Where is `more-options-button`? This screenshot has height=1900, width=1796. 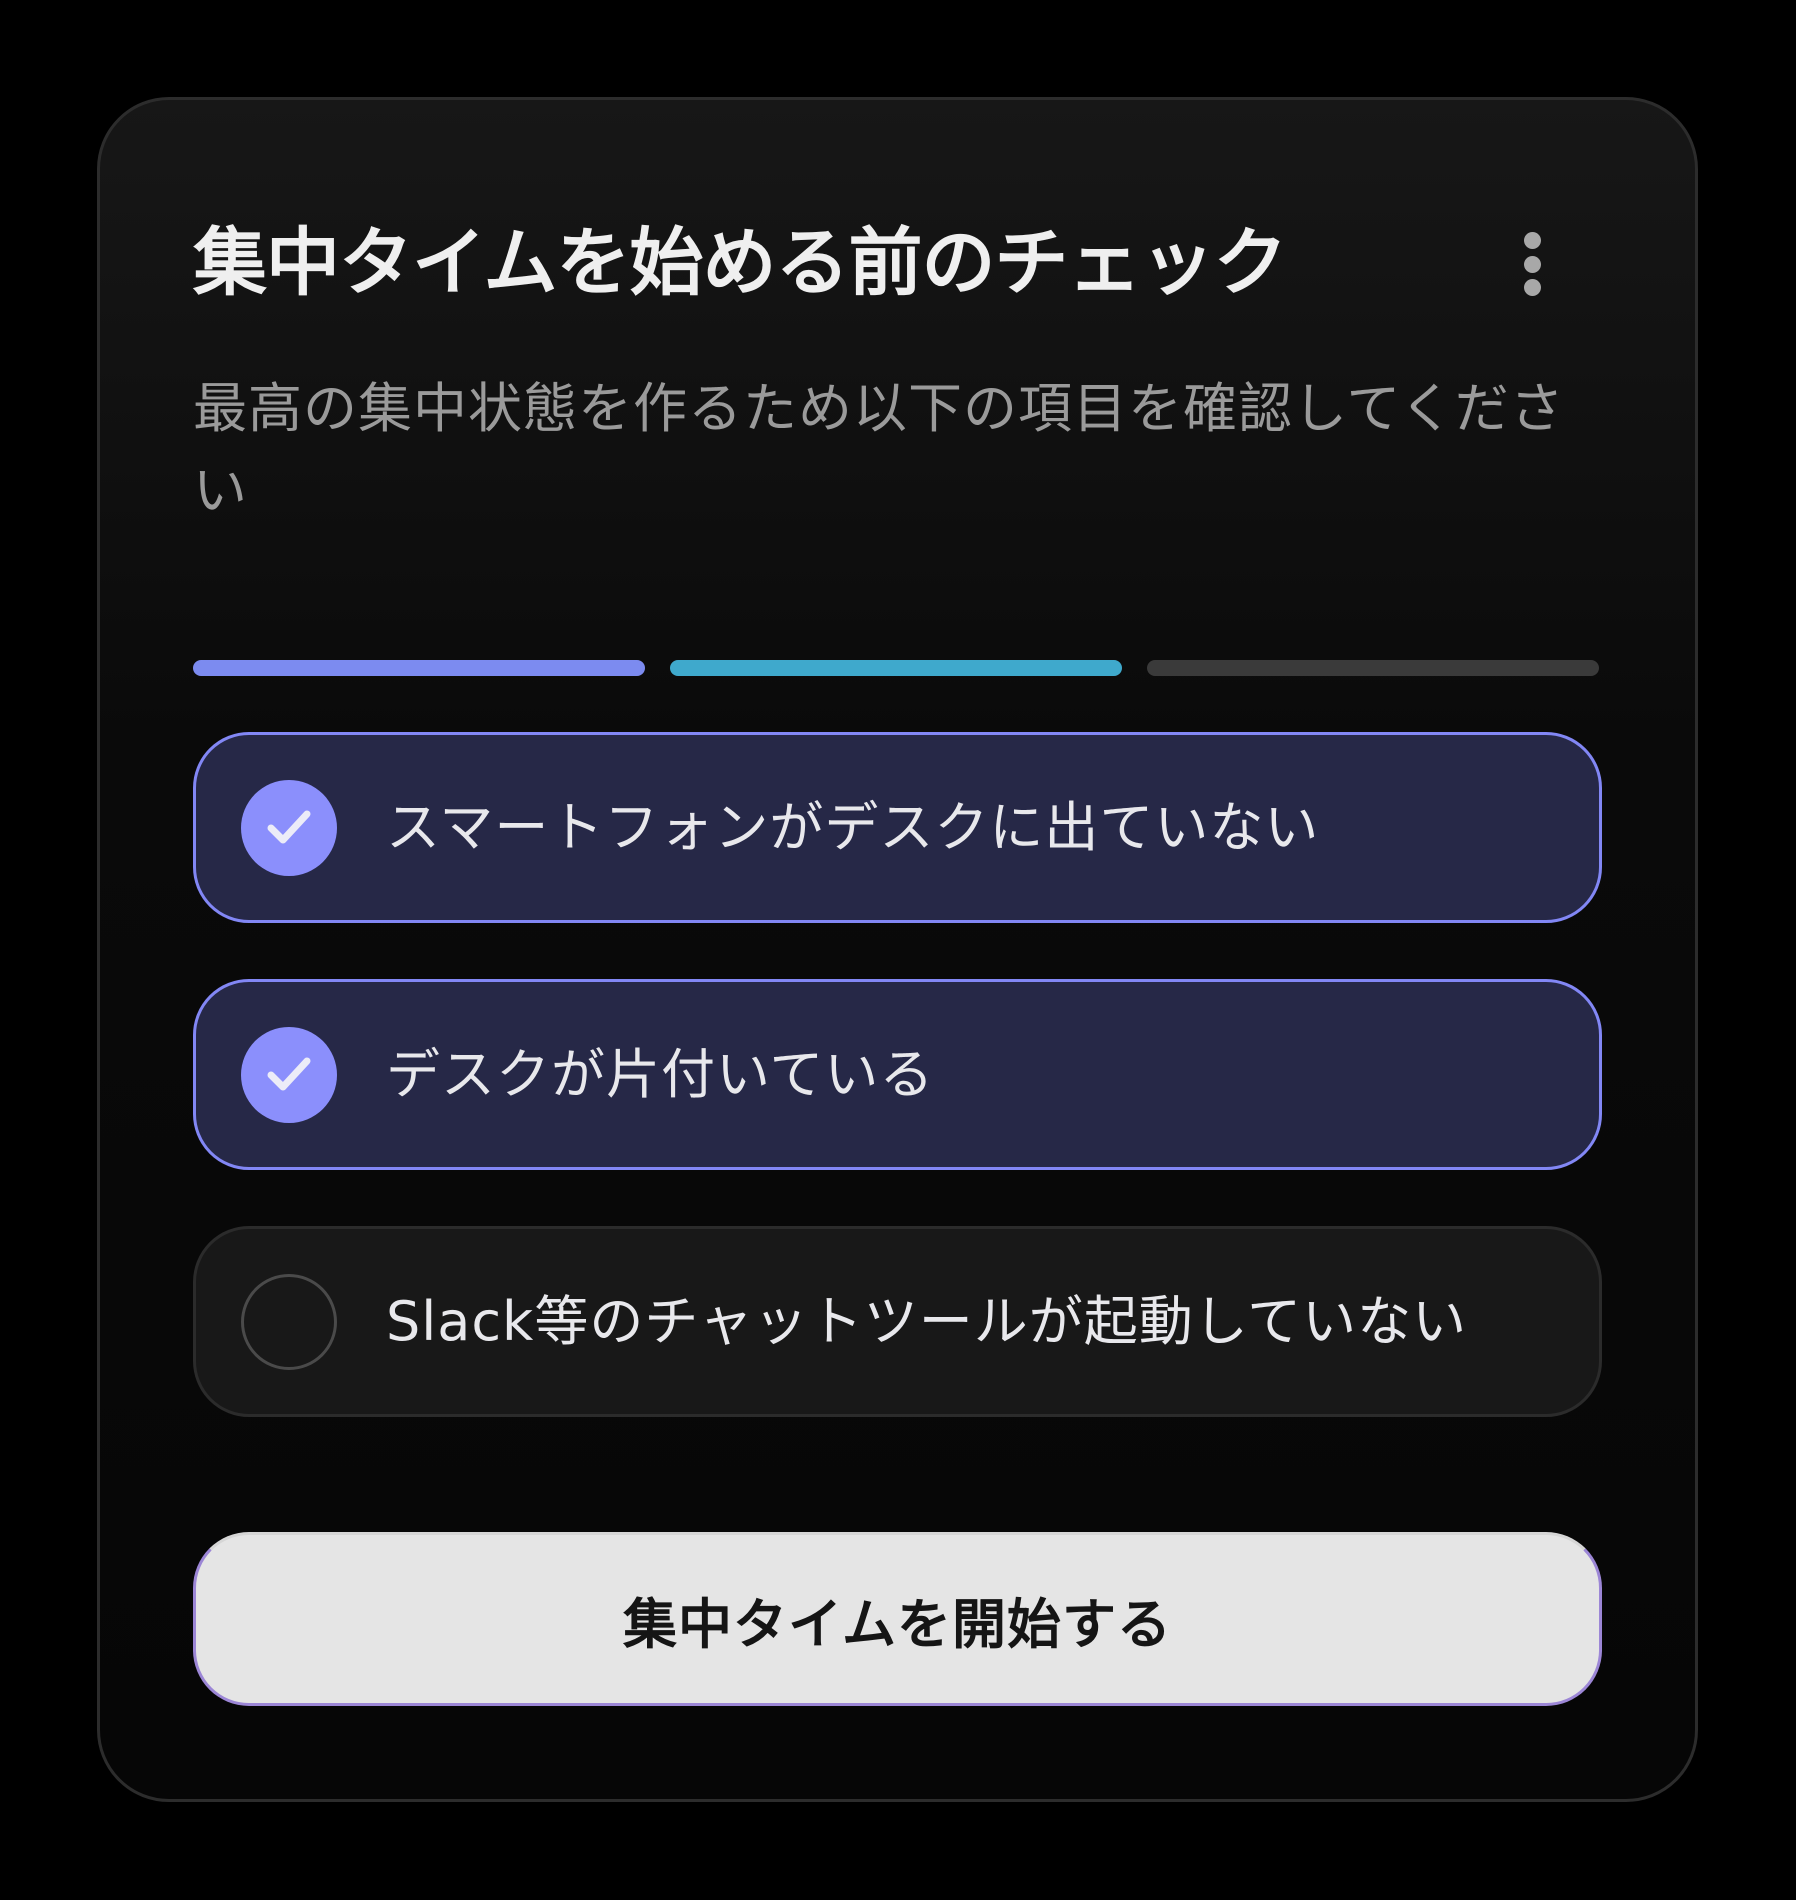 more-options-button is located at coordinates (1532, 264).